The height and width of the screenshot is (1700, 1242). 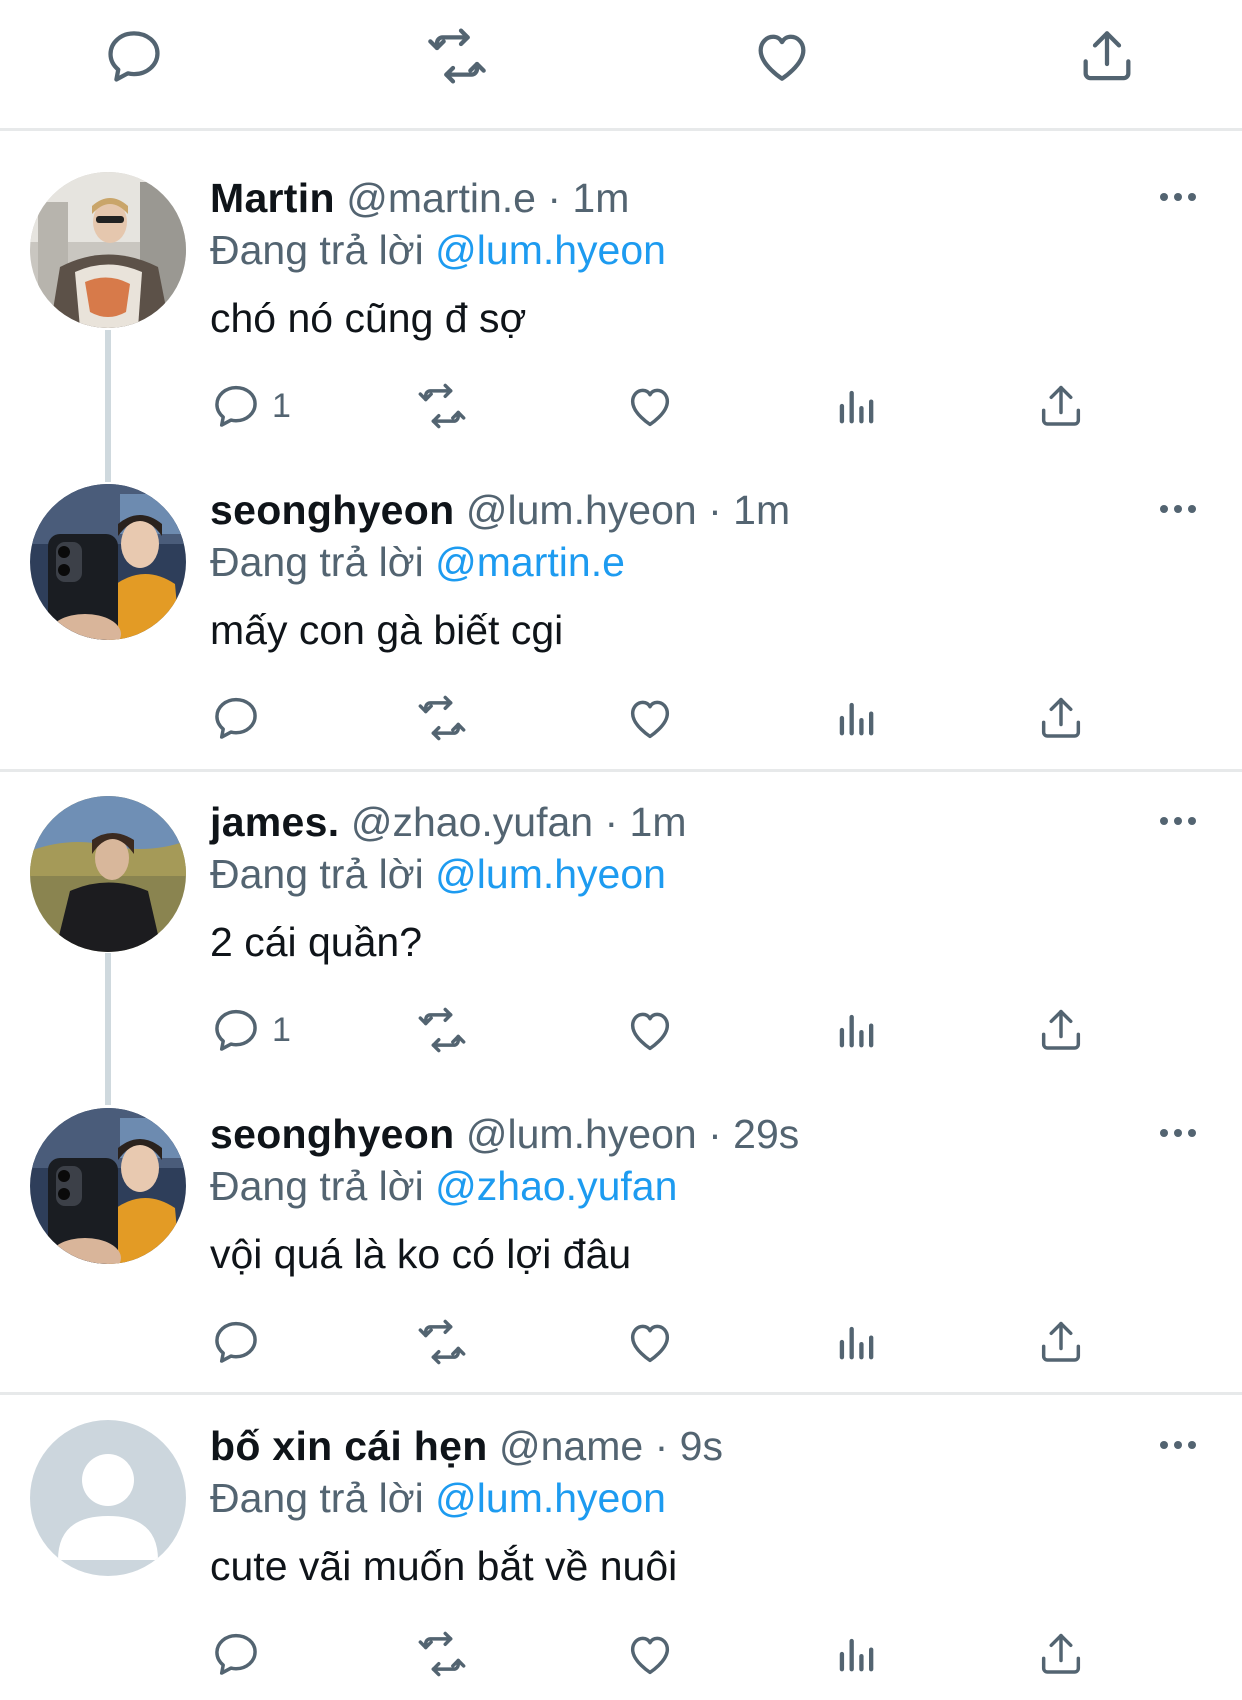 I want to click on default-avatar, so click(x=108, y=1498).